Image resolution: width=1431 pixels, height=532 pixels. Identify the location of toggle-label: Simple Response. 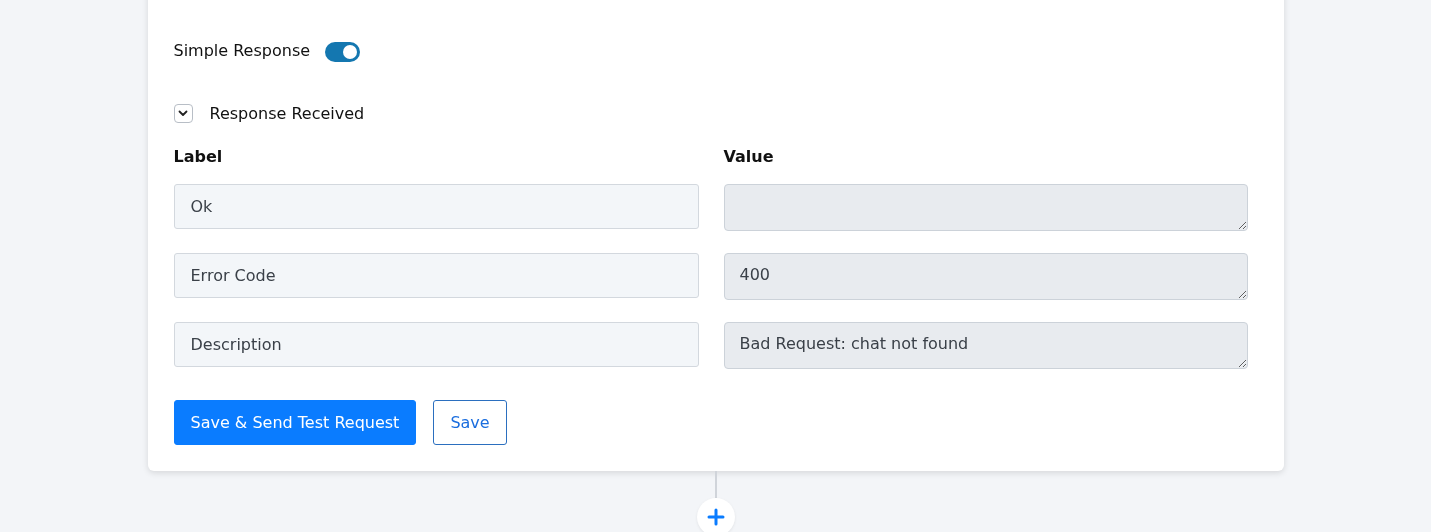
(242, 50).